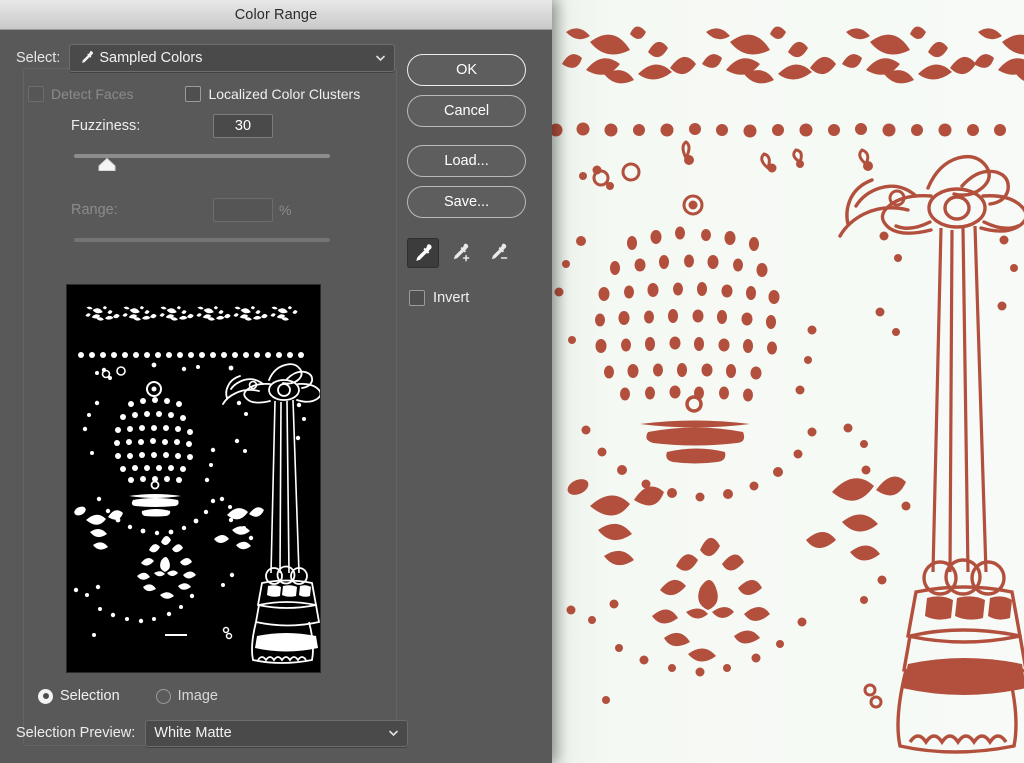 This screenshot has width=1024, height=763. Describe the element at coordinates (202, 240) in the screenshot. I see `range-slider-track` at that location.